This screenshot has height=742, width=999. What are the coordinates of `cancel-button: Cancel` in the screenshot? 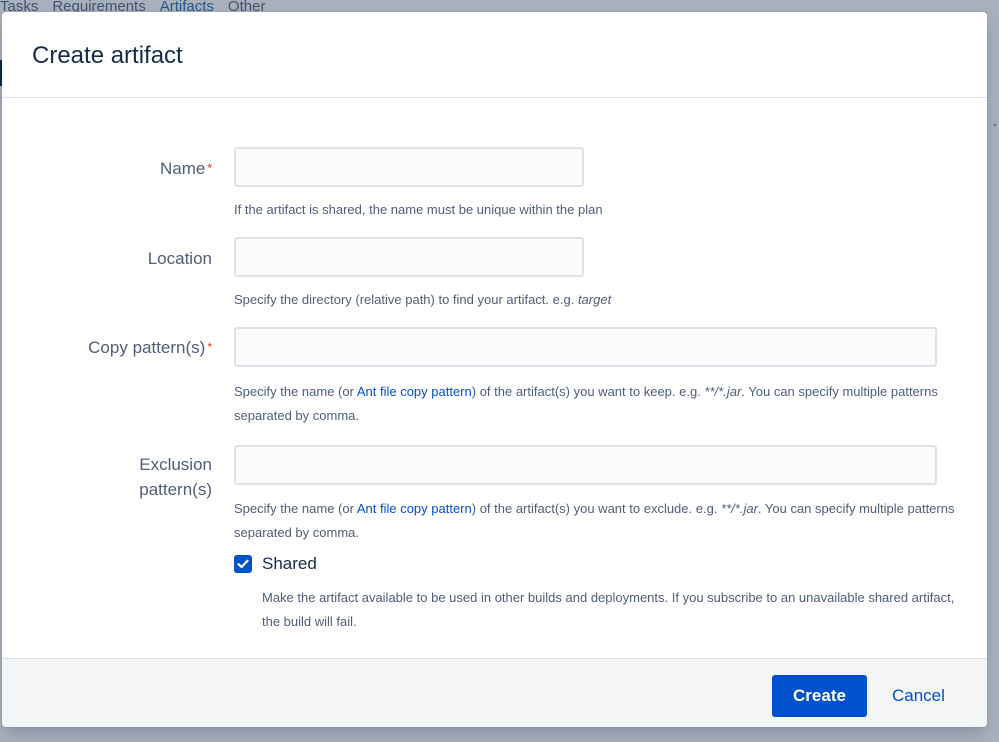 It's located at (918, 696).